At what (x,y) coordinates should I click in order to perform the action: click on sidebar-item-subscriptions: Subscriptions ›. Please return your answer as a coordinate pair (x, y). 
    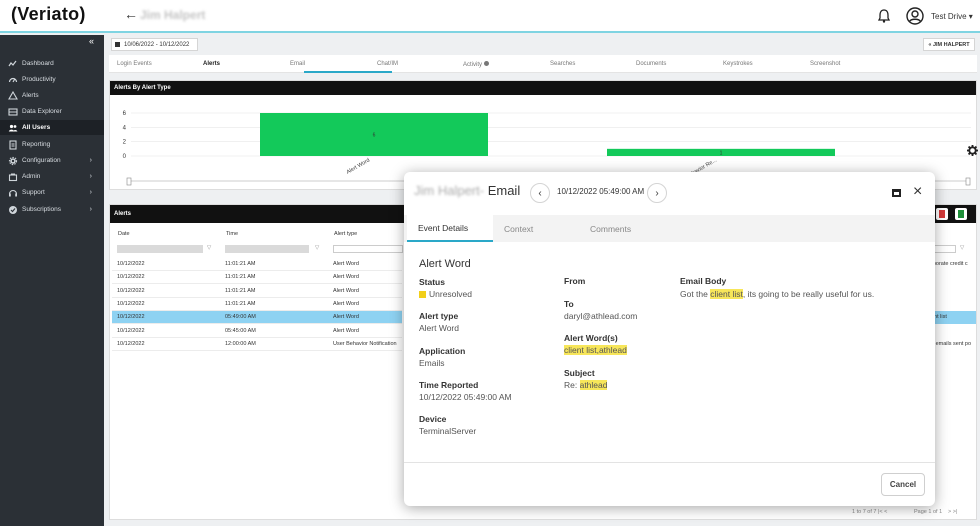
    Looking at the image, I should click on (52, 209).